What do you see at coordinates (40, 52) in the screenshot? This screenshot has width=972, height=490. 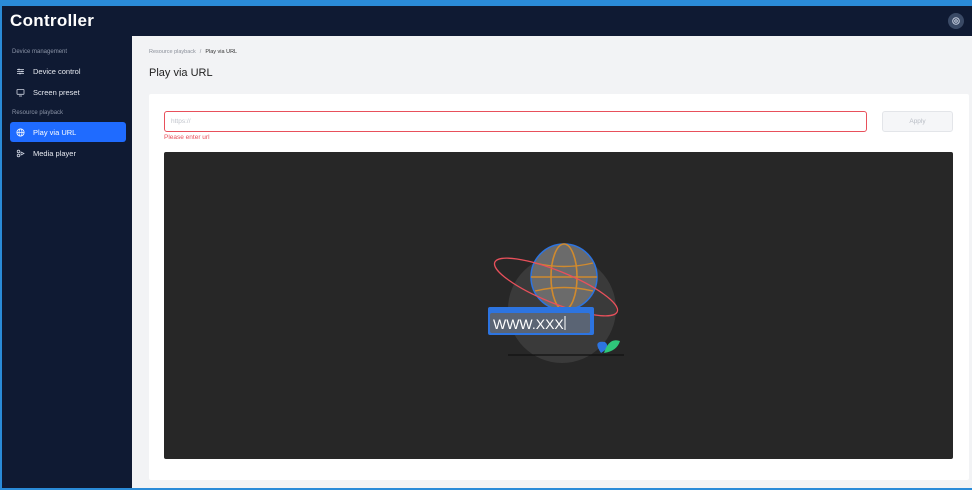 I see `sidebar-group-device-management: Device management` at bounding box center [40, 52].